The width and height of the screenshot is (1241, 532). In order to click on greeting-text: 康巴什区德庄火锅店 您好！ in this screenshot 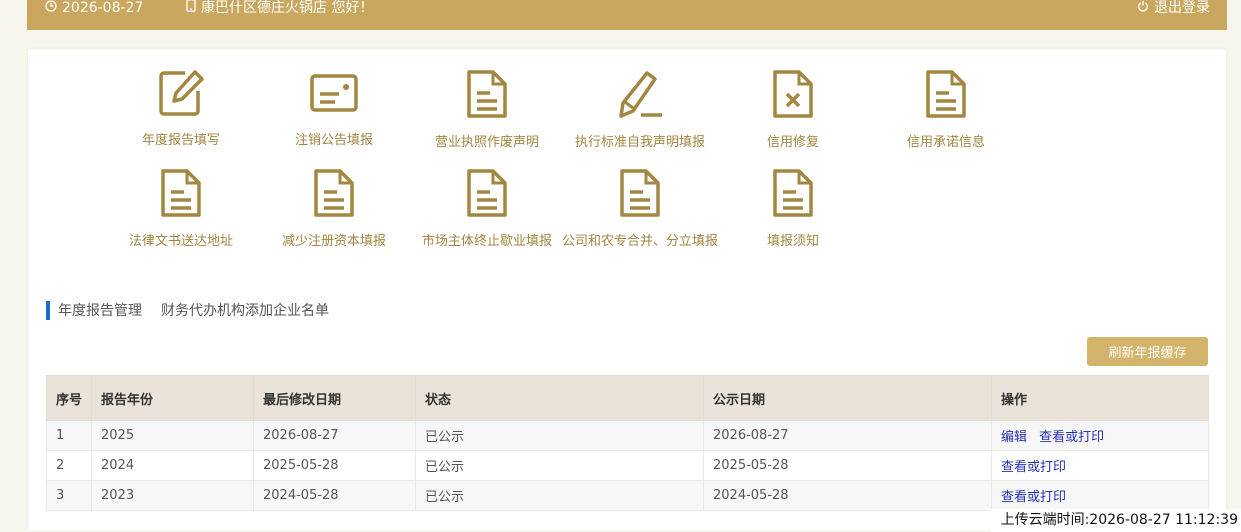, I will do `click(287, 8)`.